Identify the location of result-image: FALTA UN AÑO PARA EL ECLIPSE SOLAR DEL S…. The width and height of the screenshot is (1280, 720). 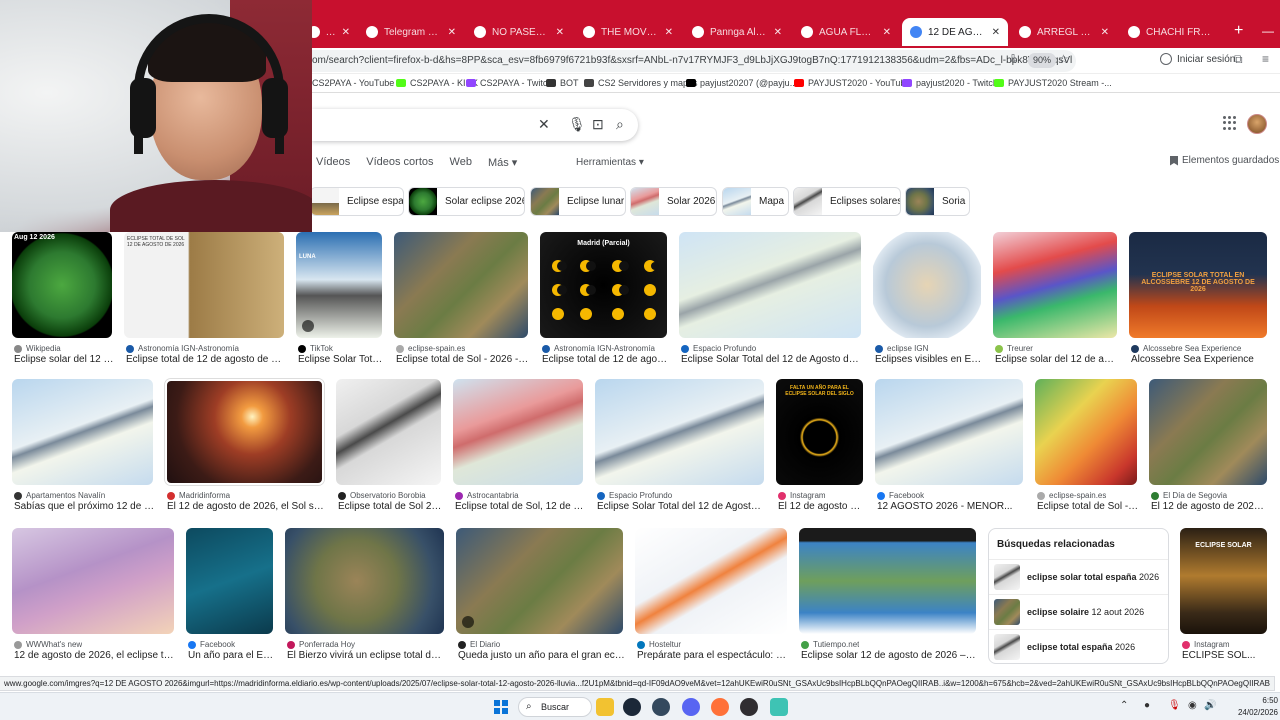
(819, 432).